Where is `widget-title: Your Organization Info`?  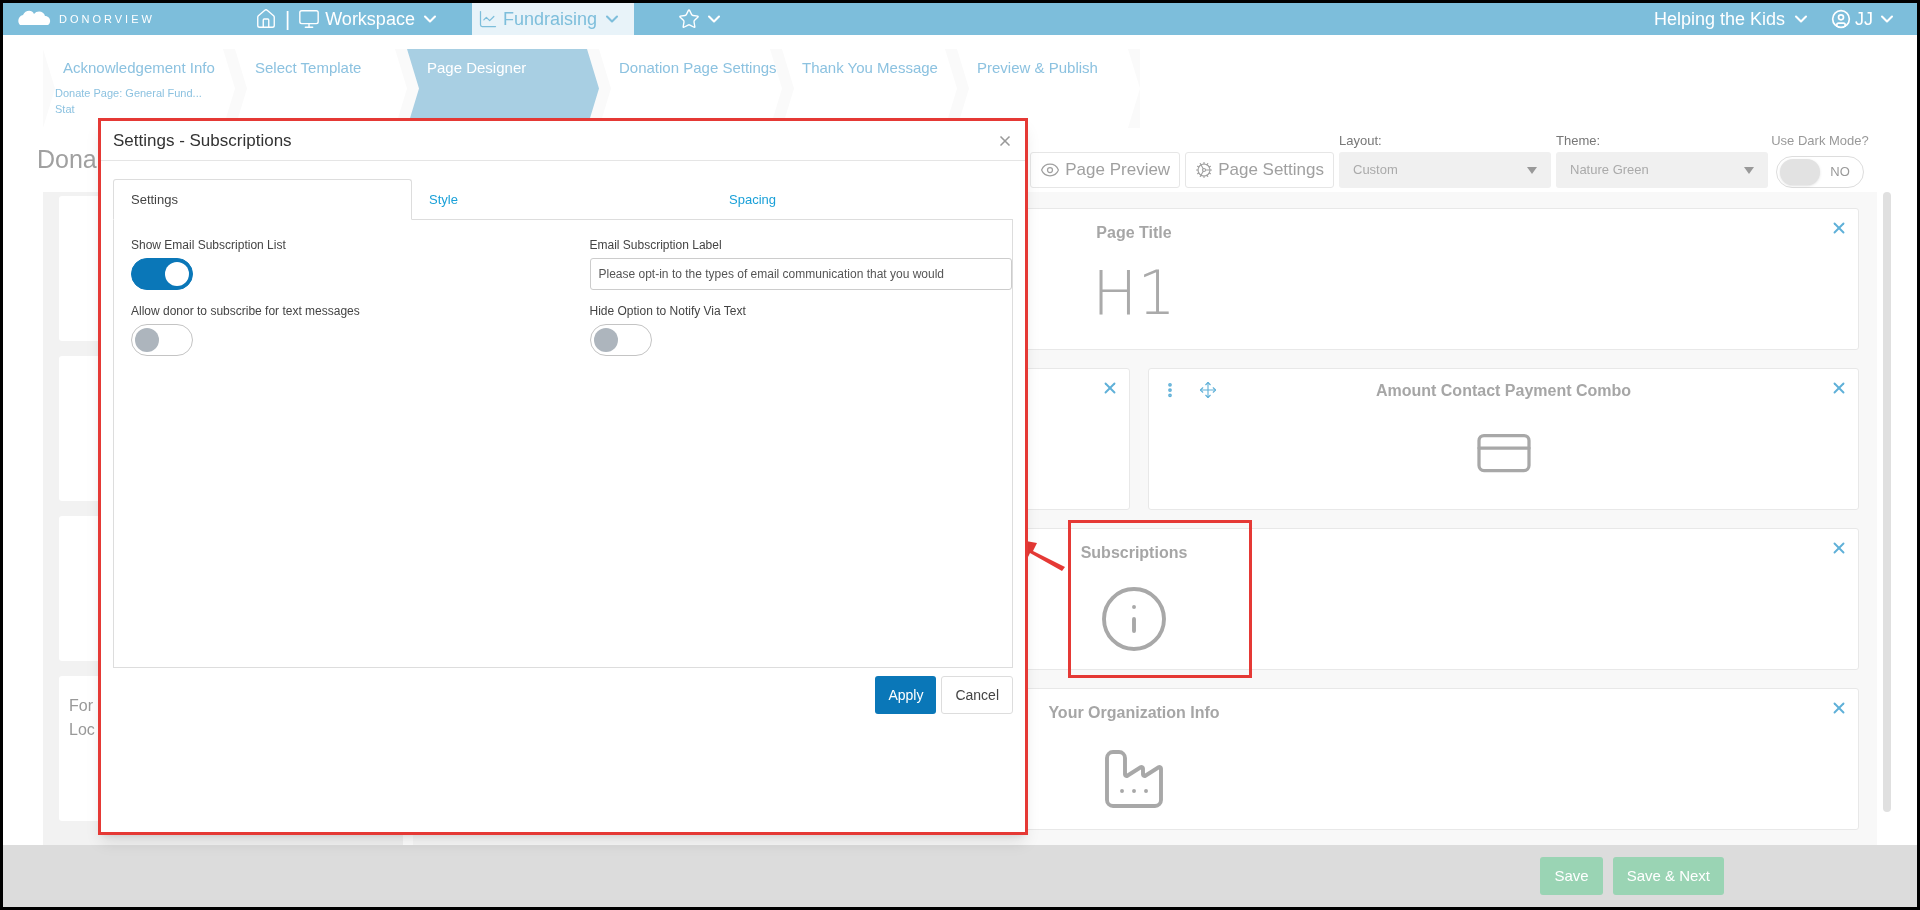 widget-title: Your Organization Info is located at coordinates (1134, 713).